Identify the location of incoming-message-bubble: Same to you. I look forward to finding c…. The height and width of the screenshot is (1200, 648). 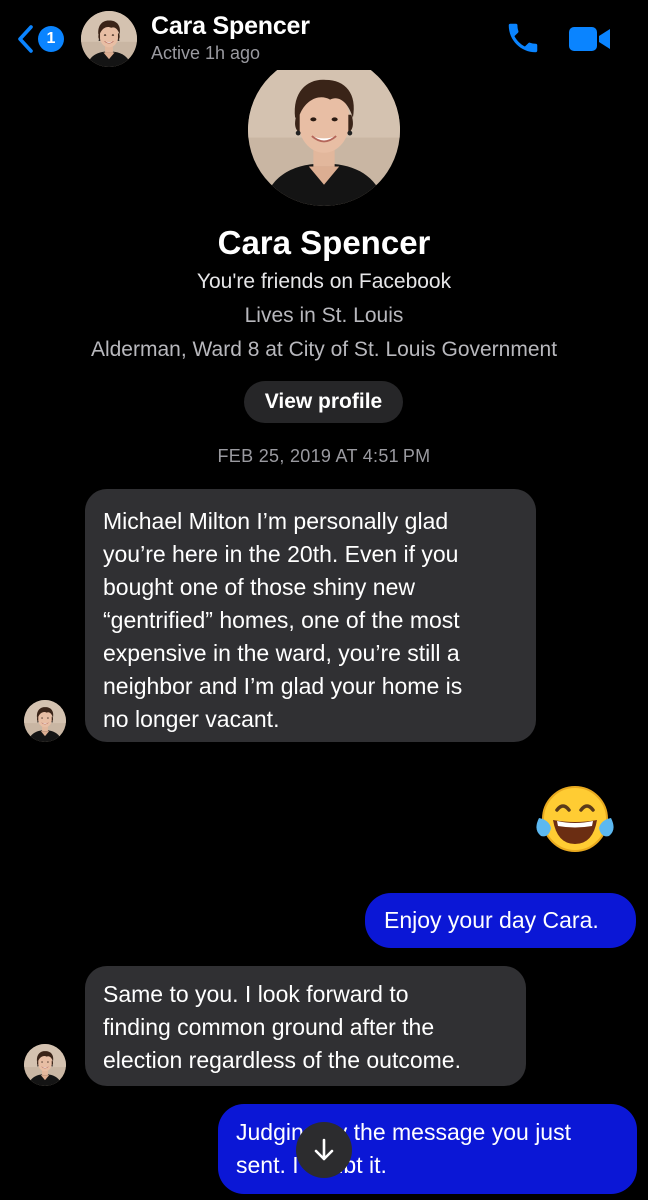
(305, 1026).